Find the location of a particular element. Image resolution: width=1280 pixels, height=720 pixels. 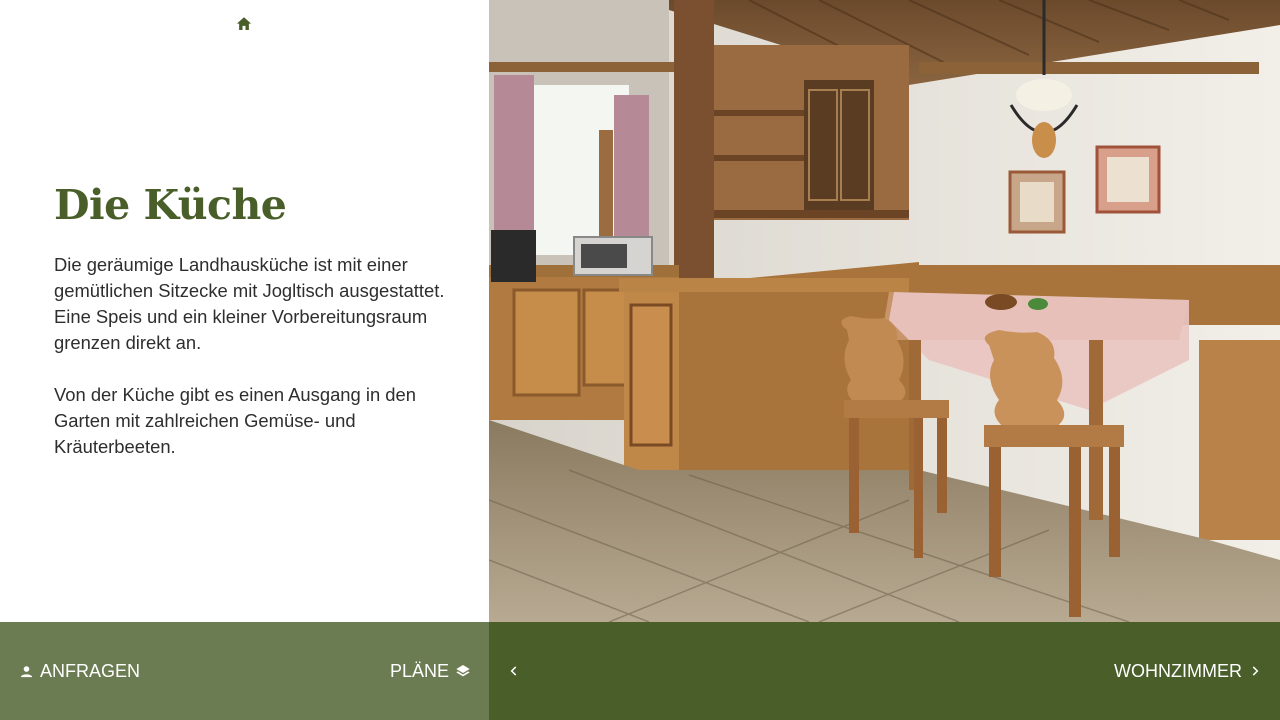

home-icon is located at coordinates (244, 24).